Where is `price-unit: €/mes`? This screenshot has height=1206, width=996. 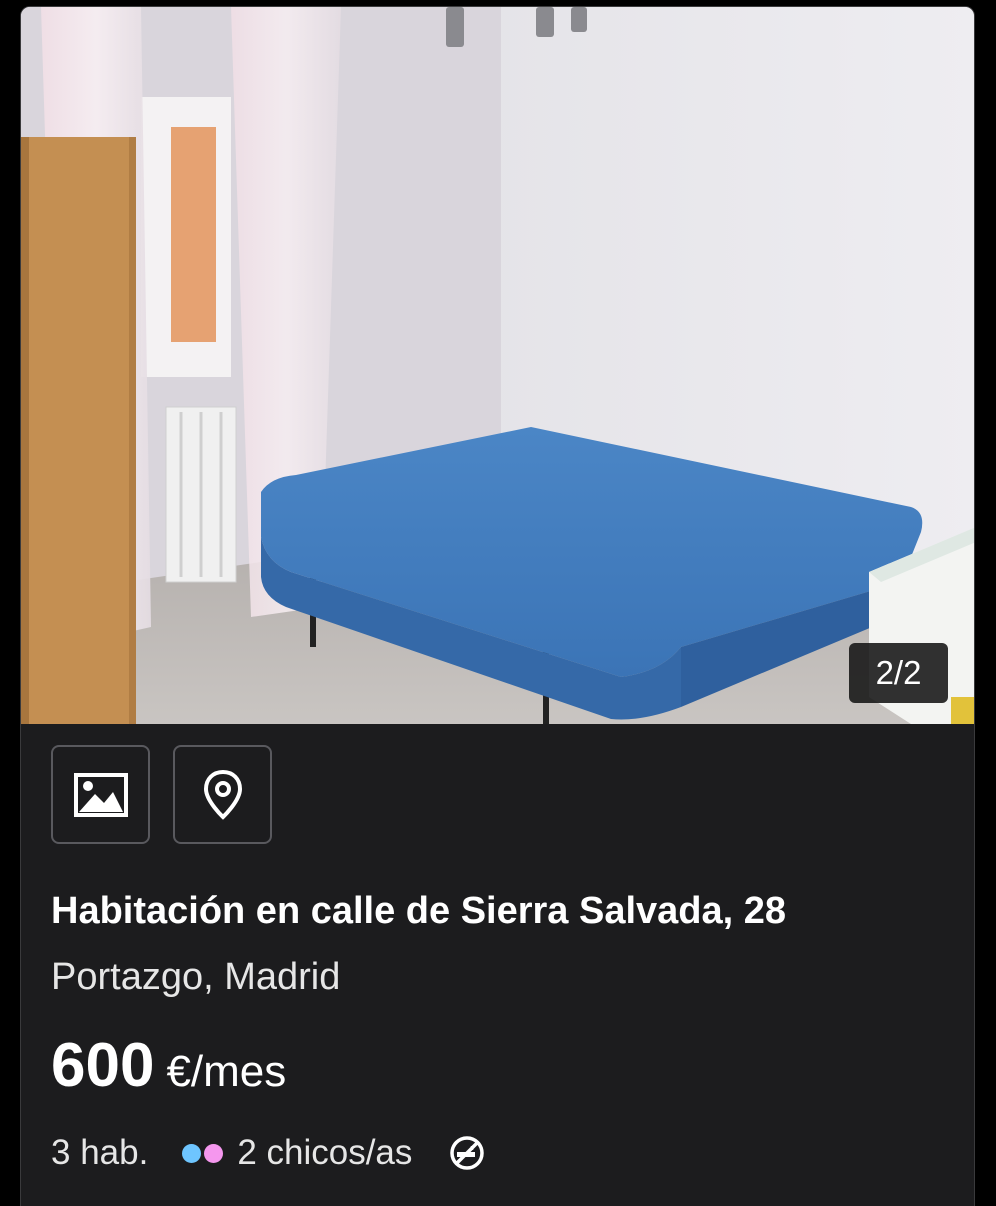 price-unit: €/mes is located at coordinates (226, 1071).